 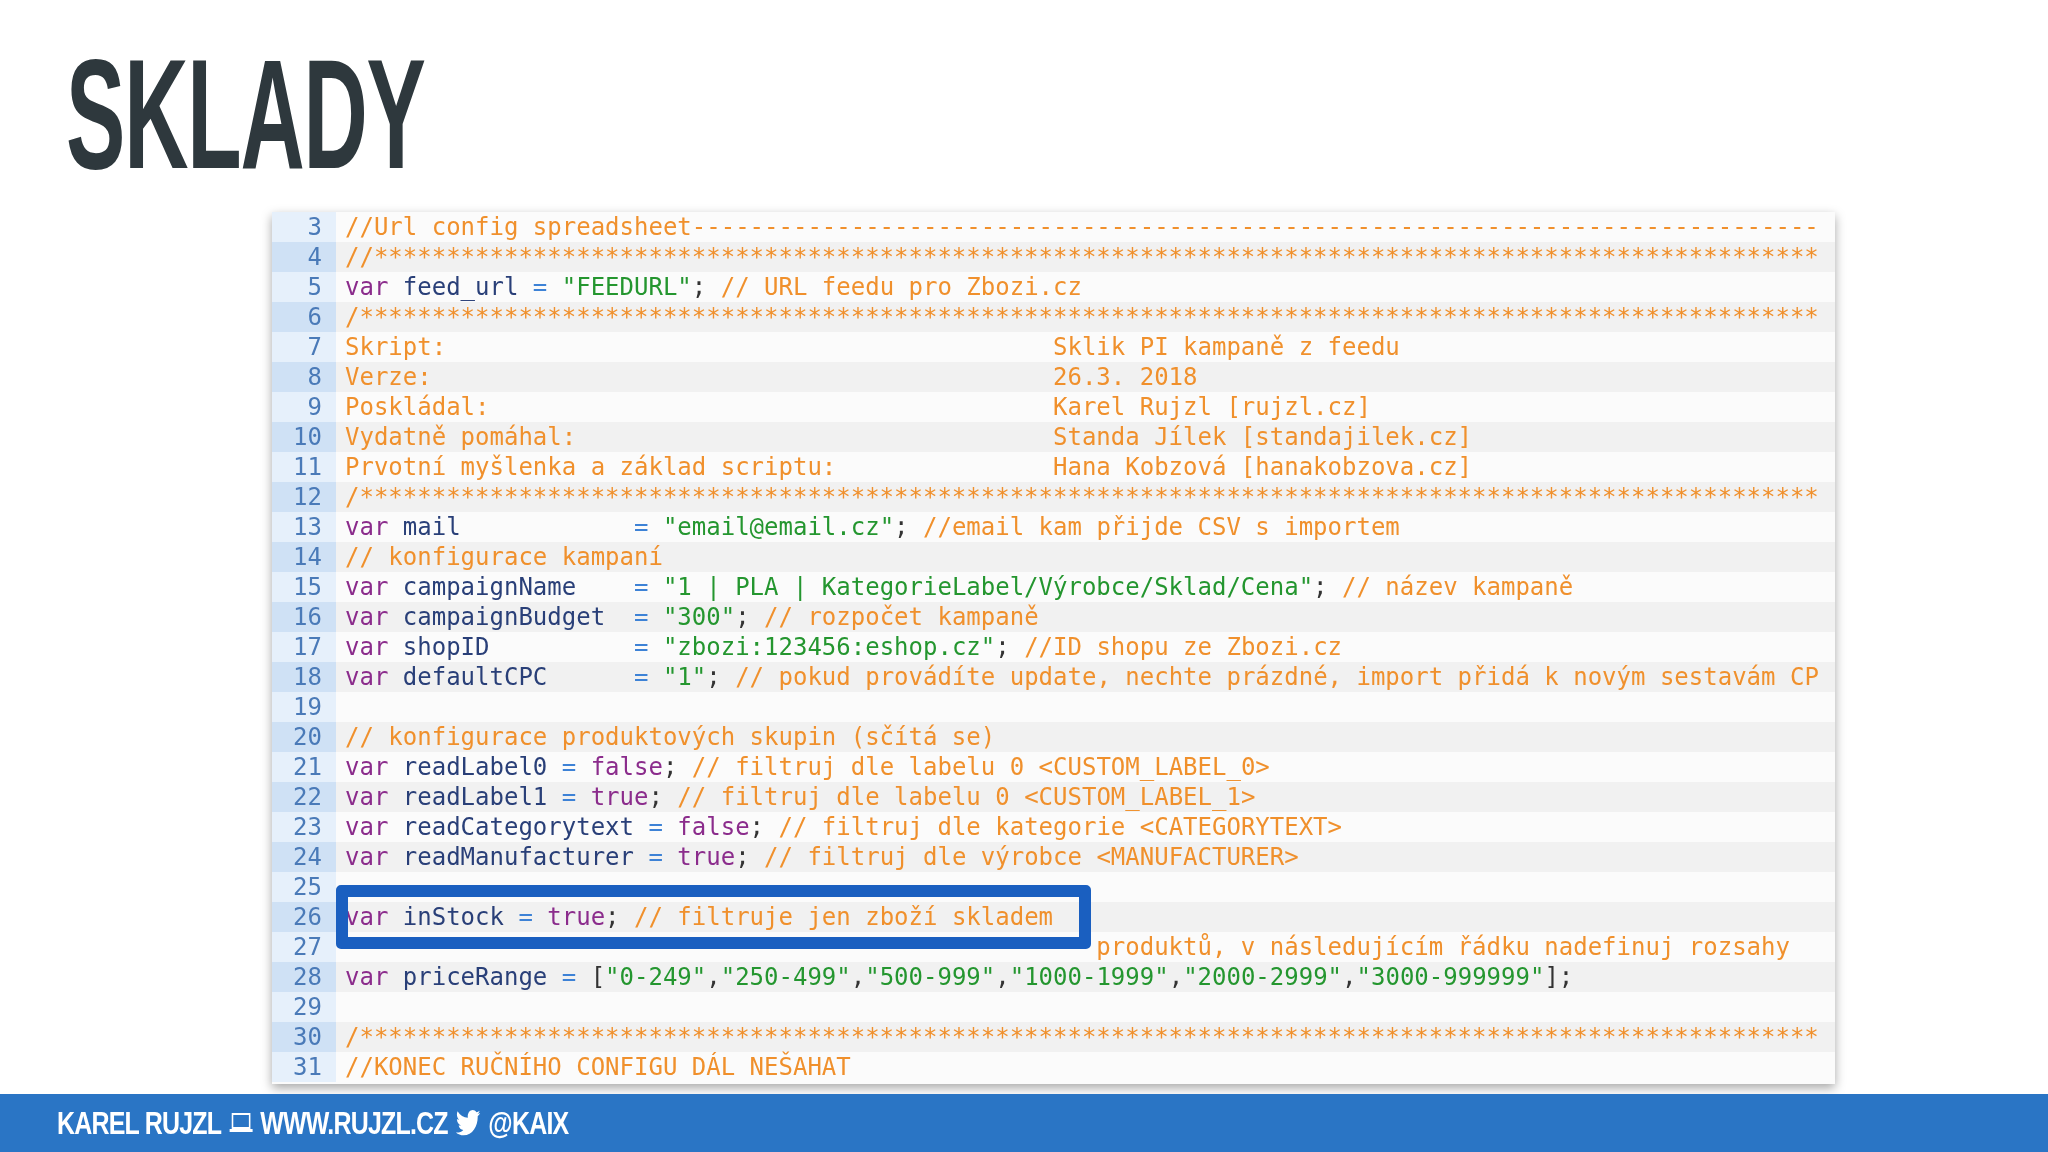 What do you see at coordinates (304, 707) in the screenshot?
I see `line-number: 19` at bounding box center [304, 707].